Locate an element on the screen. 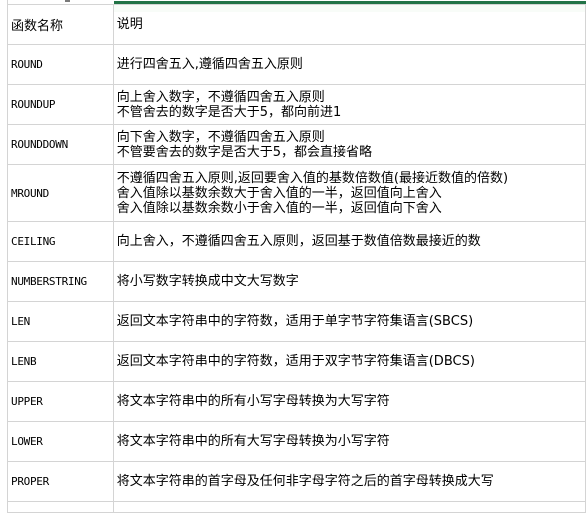 The image size is (586, 513). description-cell: 将文本字符串中的所有小写字母转换为大写字符 is located at coordinates (349, 401).